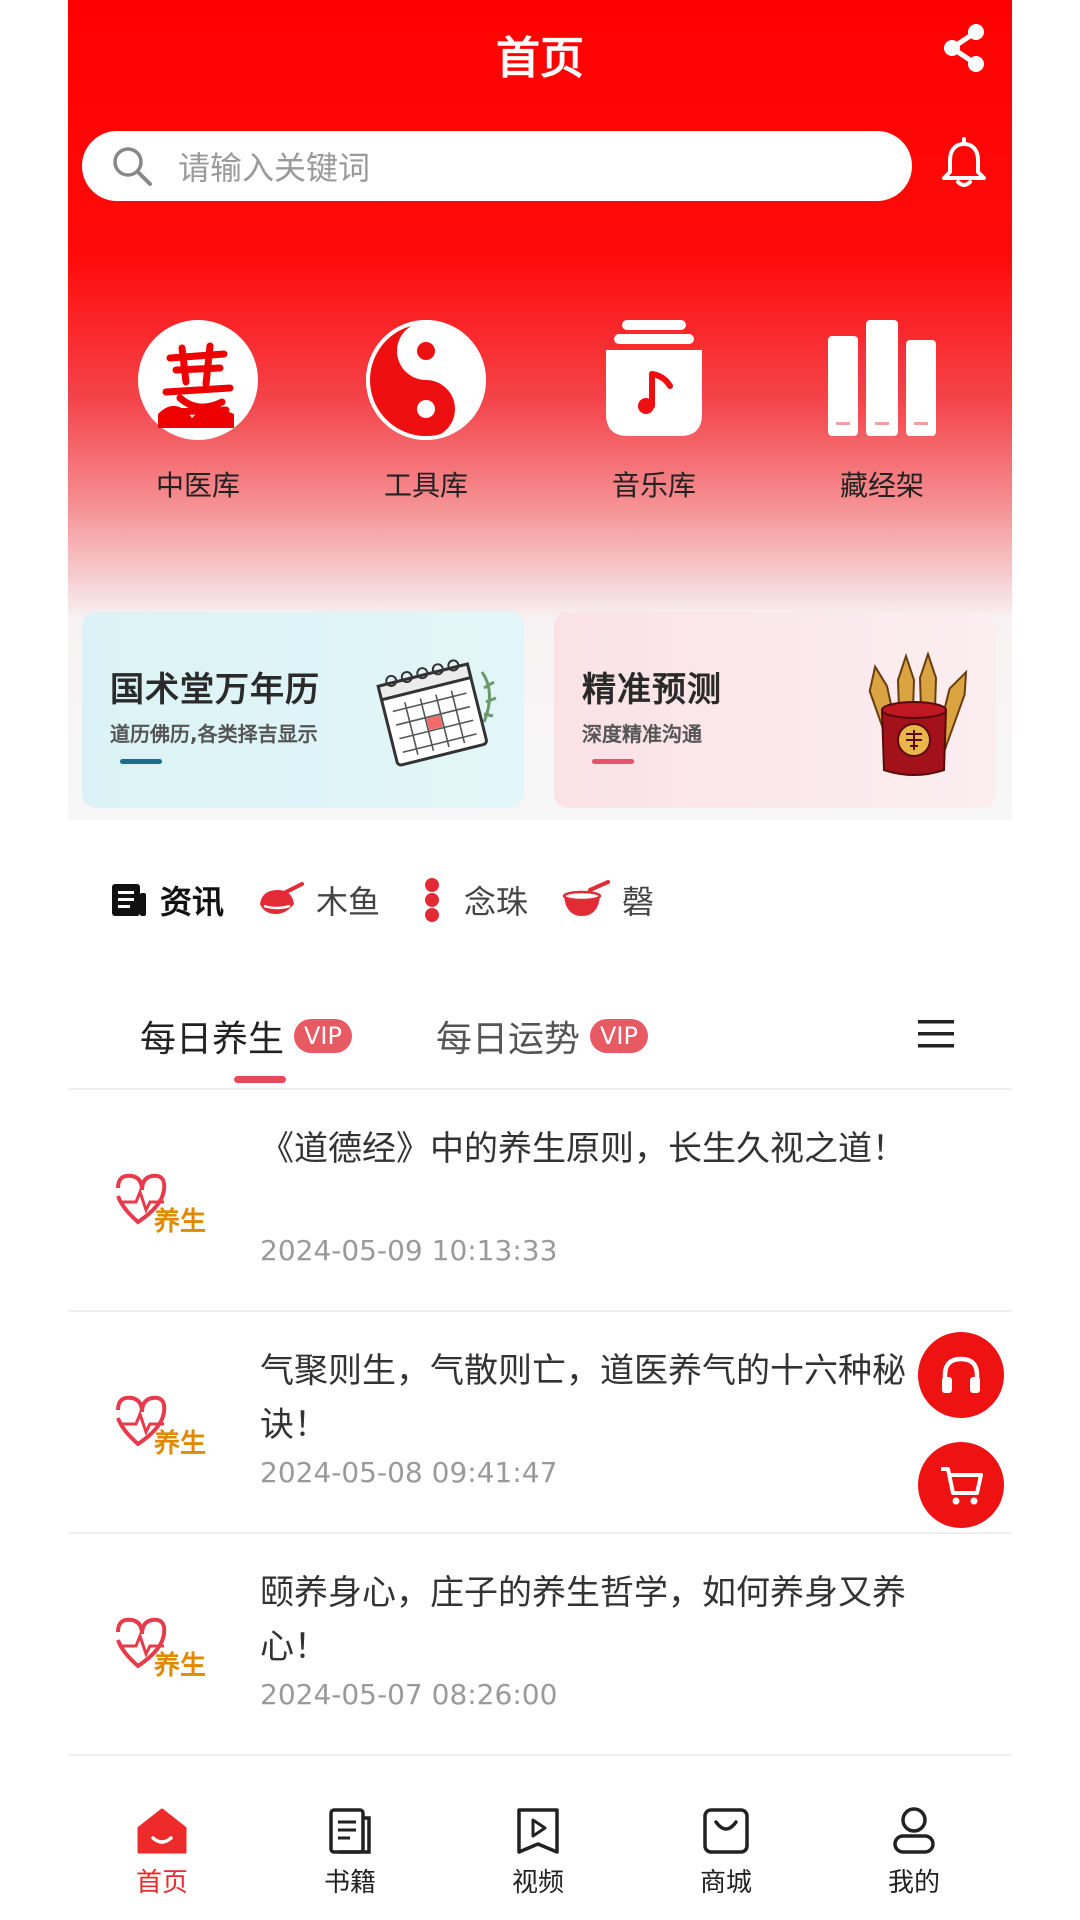 This screenshot has height=1920, width=1080. Describe the element at coordinates (540, 710) in the screenshot. I see `feature-banners: 国术堂万年历 道历佛历,各类择吉显示 精准预测 深度精准沟通` at that location.